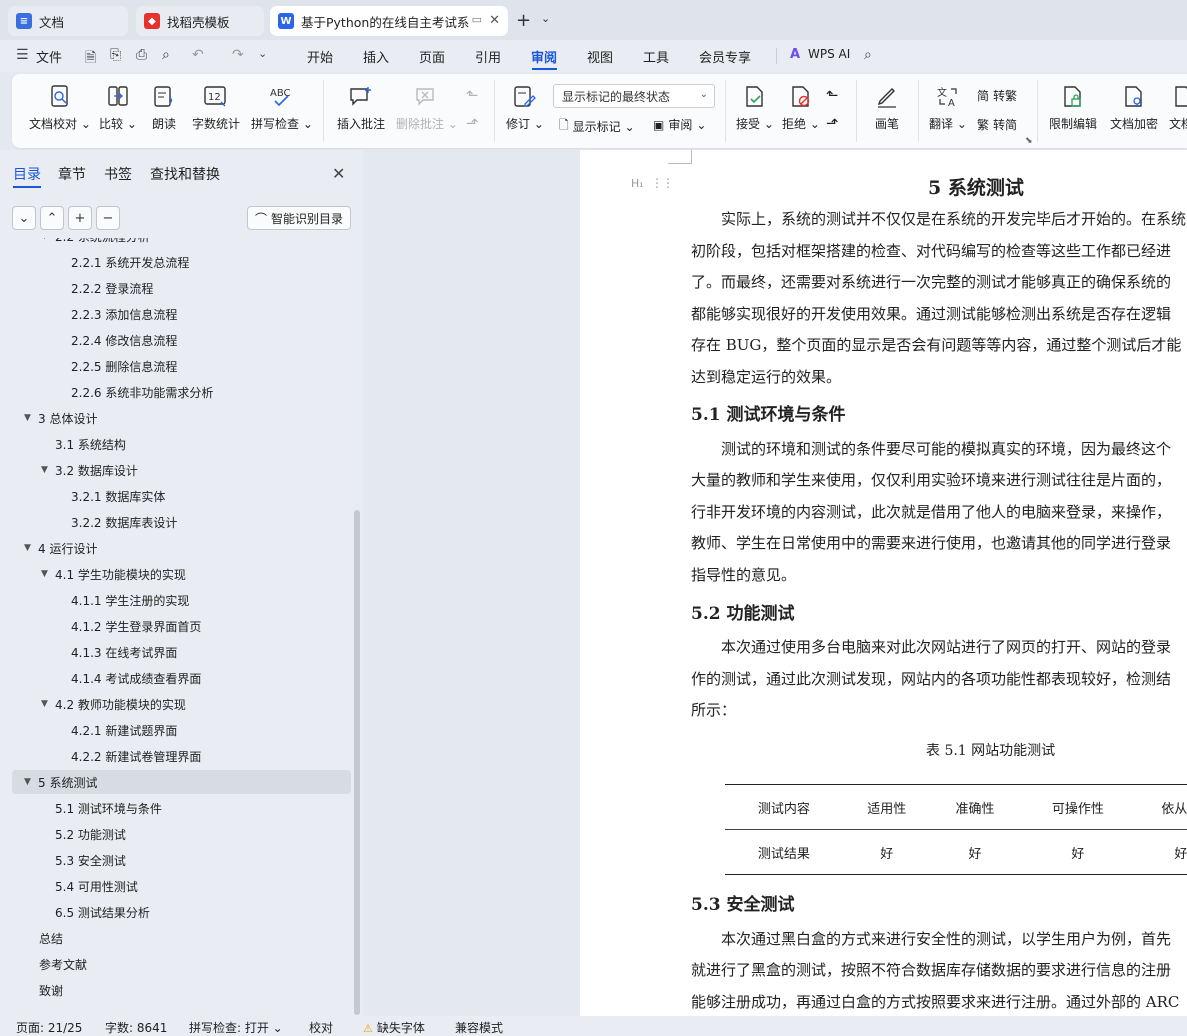  Describe the element at coordinates (801, 108) in the screenshot. I see `reject-button: 拒绝 ⌄` at that location.